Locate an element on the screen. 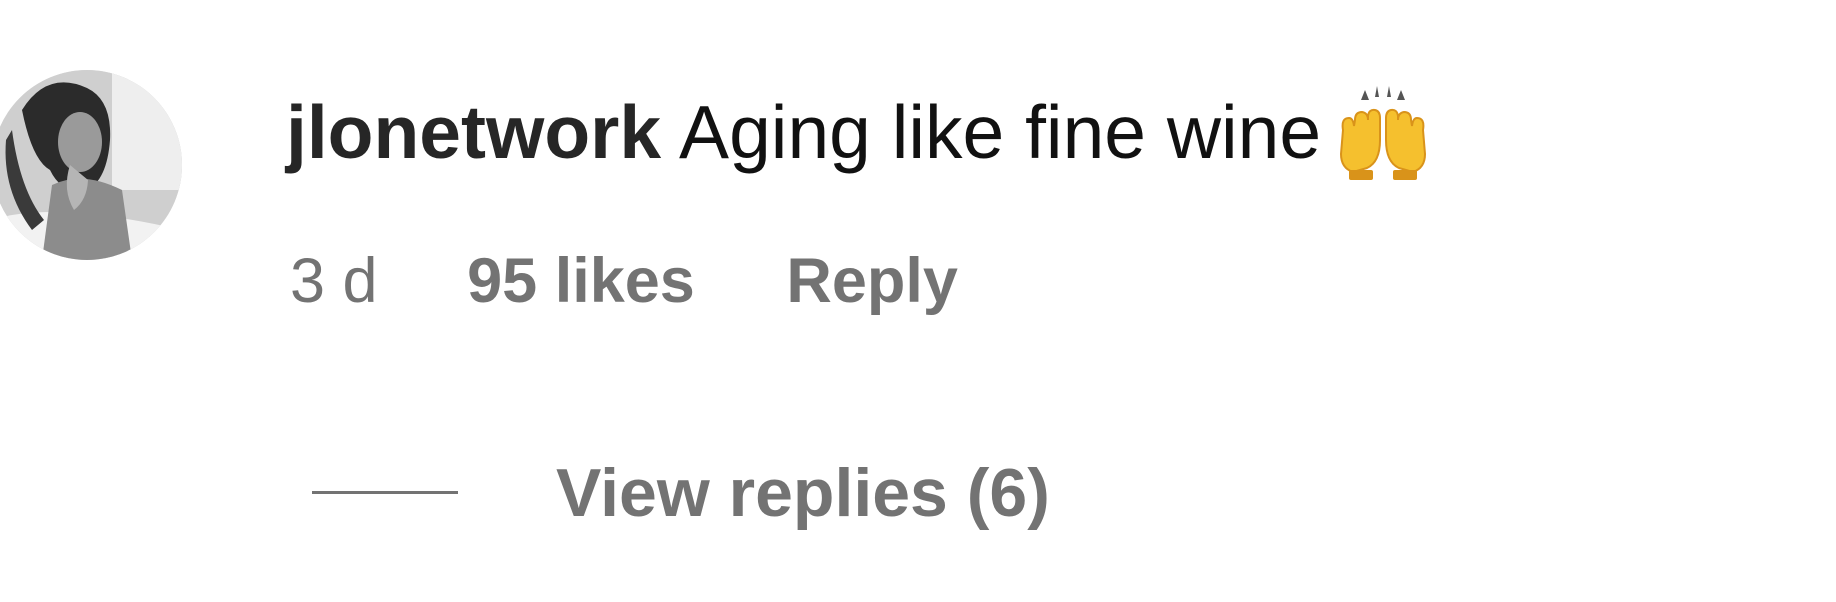 Image resolution: width=1836 pixels, height=602 pixels. comment-body: jlonetwork Aging like fine wine is located at coordinates (858, 132).